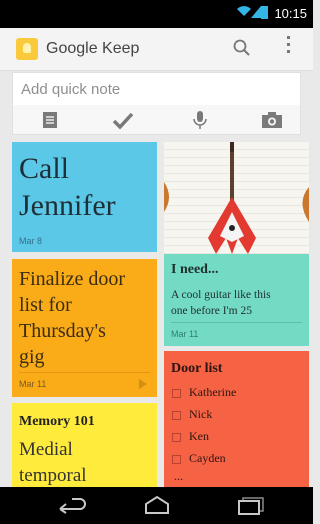 The width and height of the screenshot is (320, 524). I want to click on checkmark-icon, so click(123, 120).